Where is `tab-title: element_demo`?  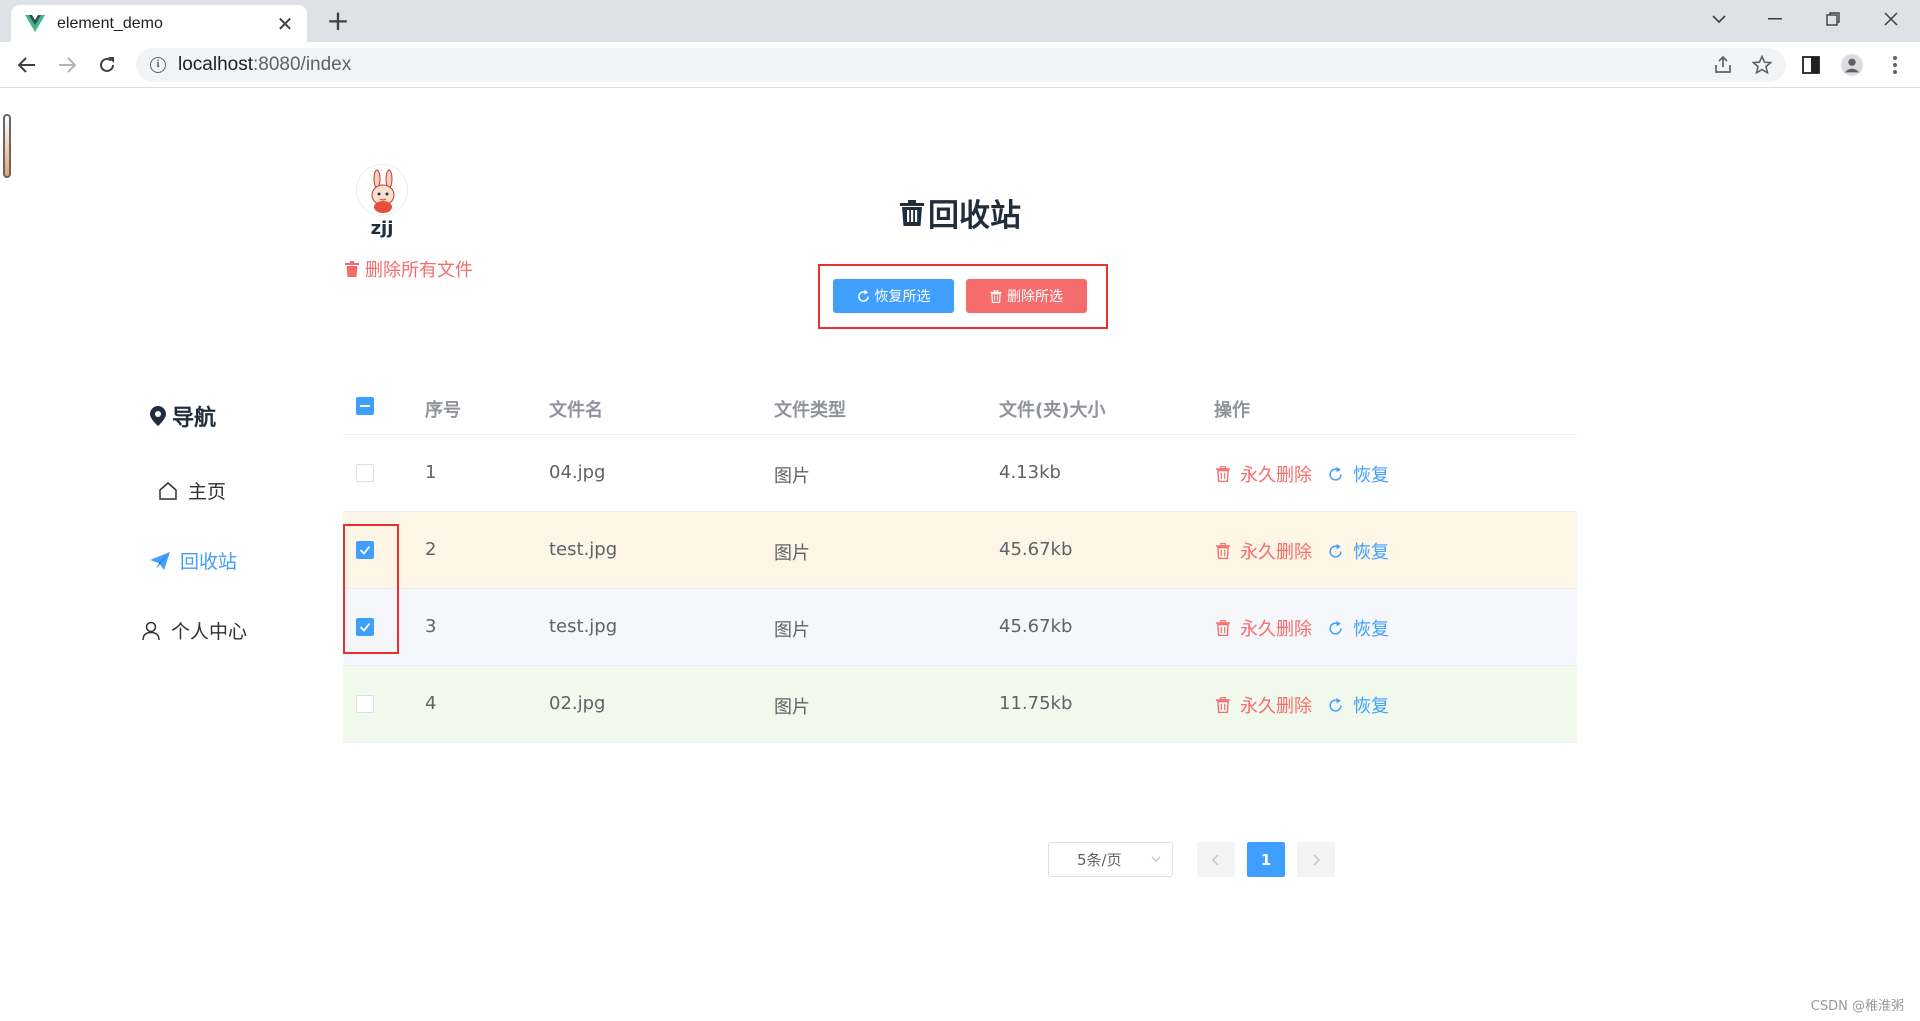
tab-title: element_demo is located at coordinates (110, 23).